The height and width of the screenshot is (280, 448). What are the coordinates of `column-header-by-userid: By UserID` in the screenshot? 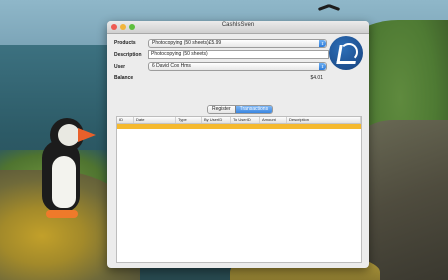 It's located at (216, 120).